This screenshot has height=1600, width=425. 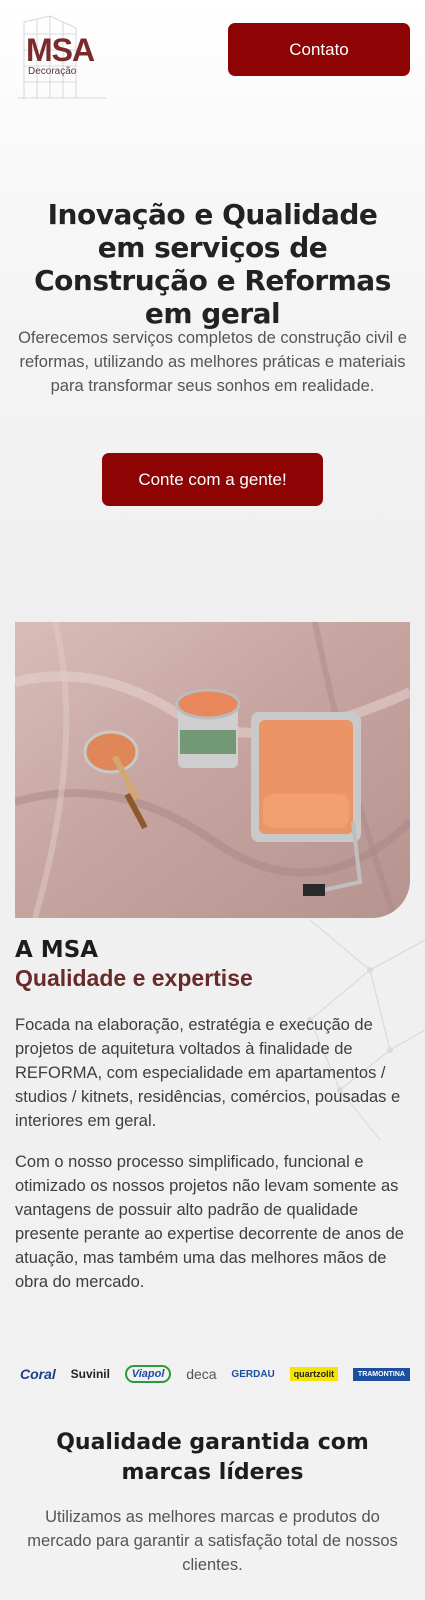 I want to click on logo-text: MSA, so click(x=60, y=50).